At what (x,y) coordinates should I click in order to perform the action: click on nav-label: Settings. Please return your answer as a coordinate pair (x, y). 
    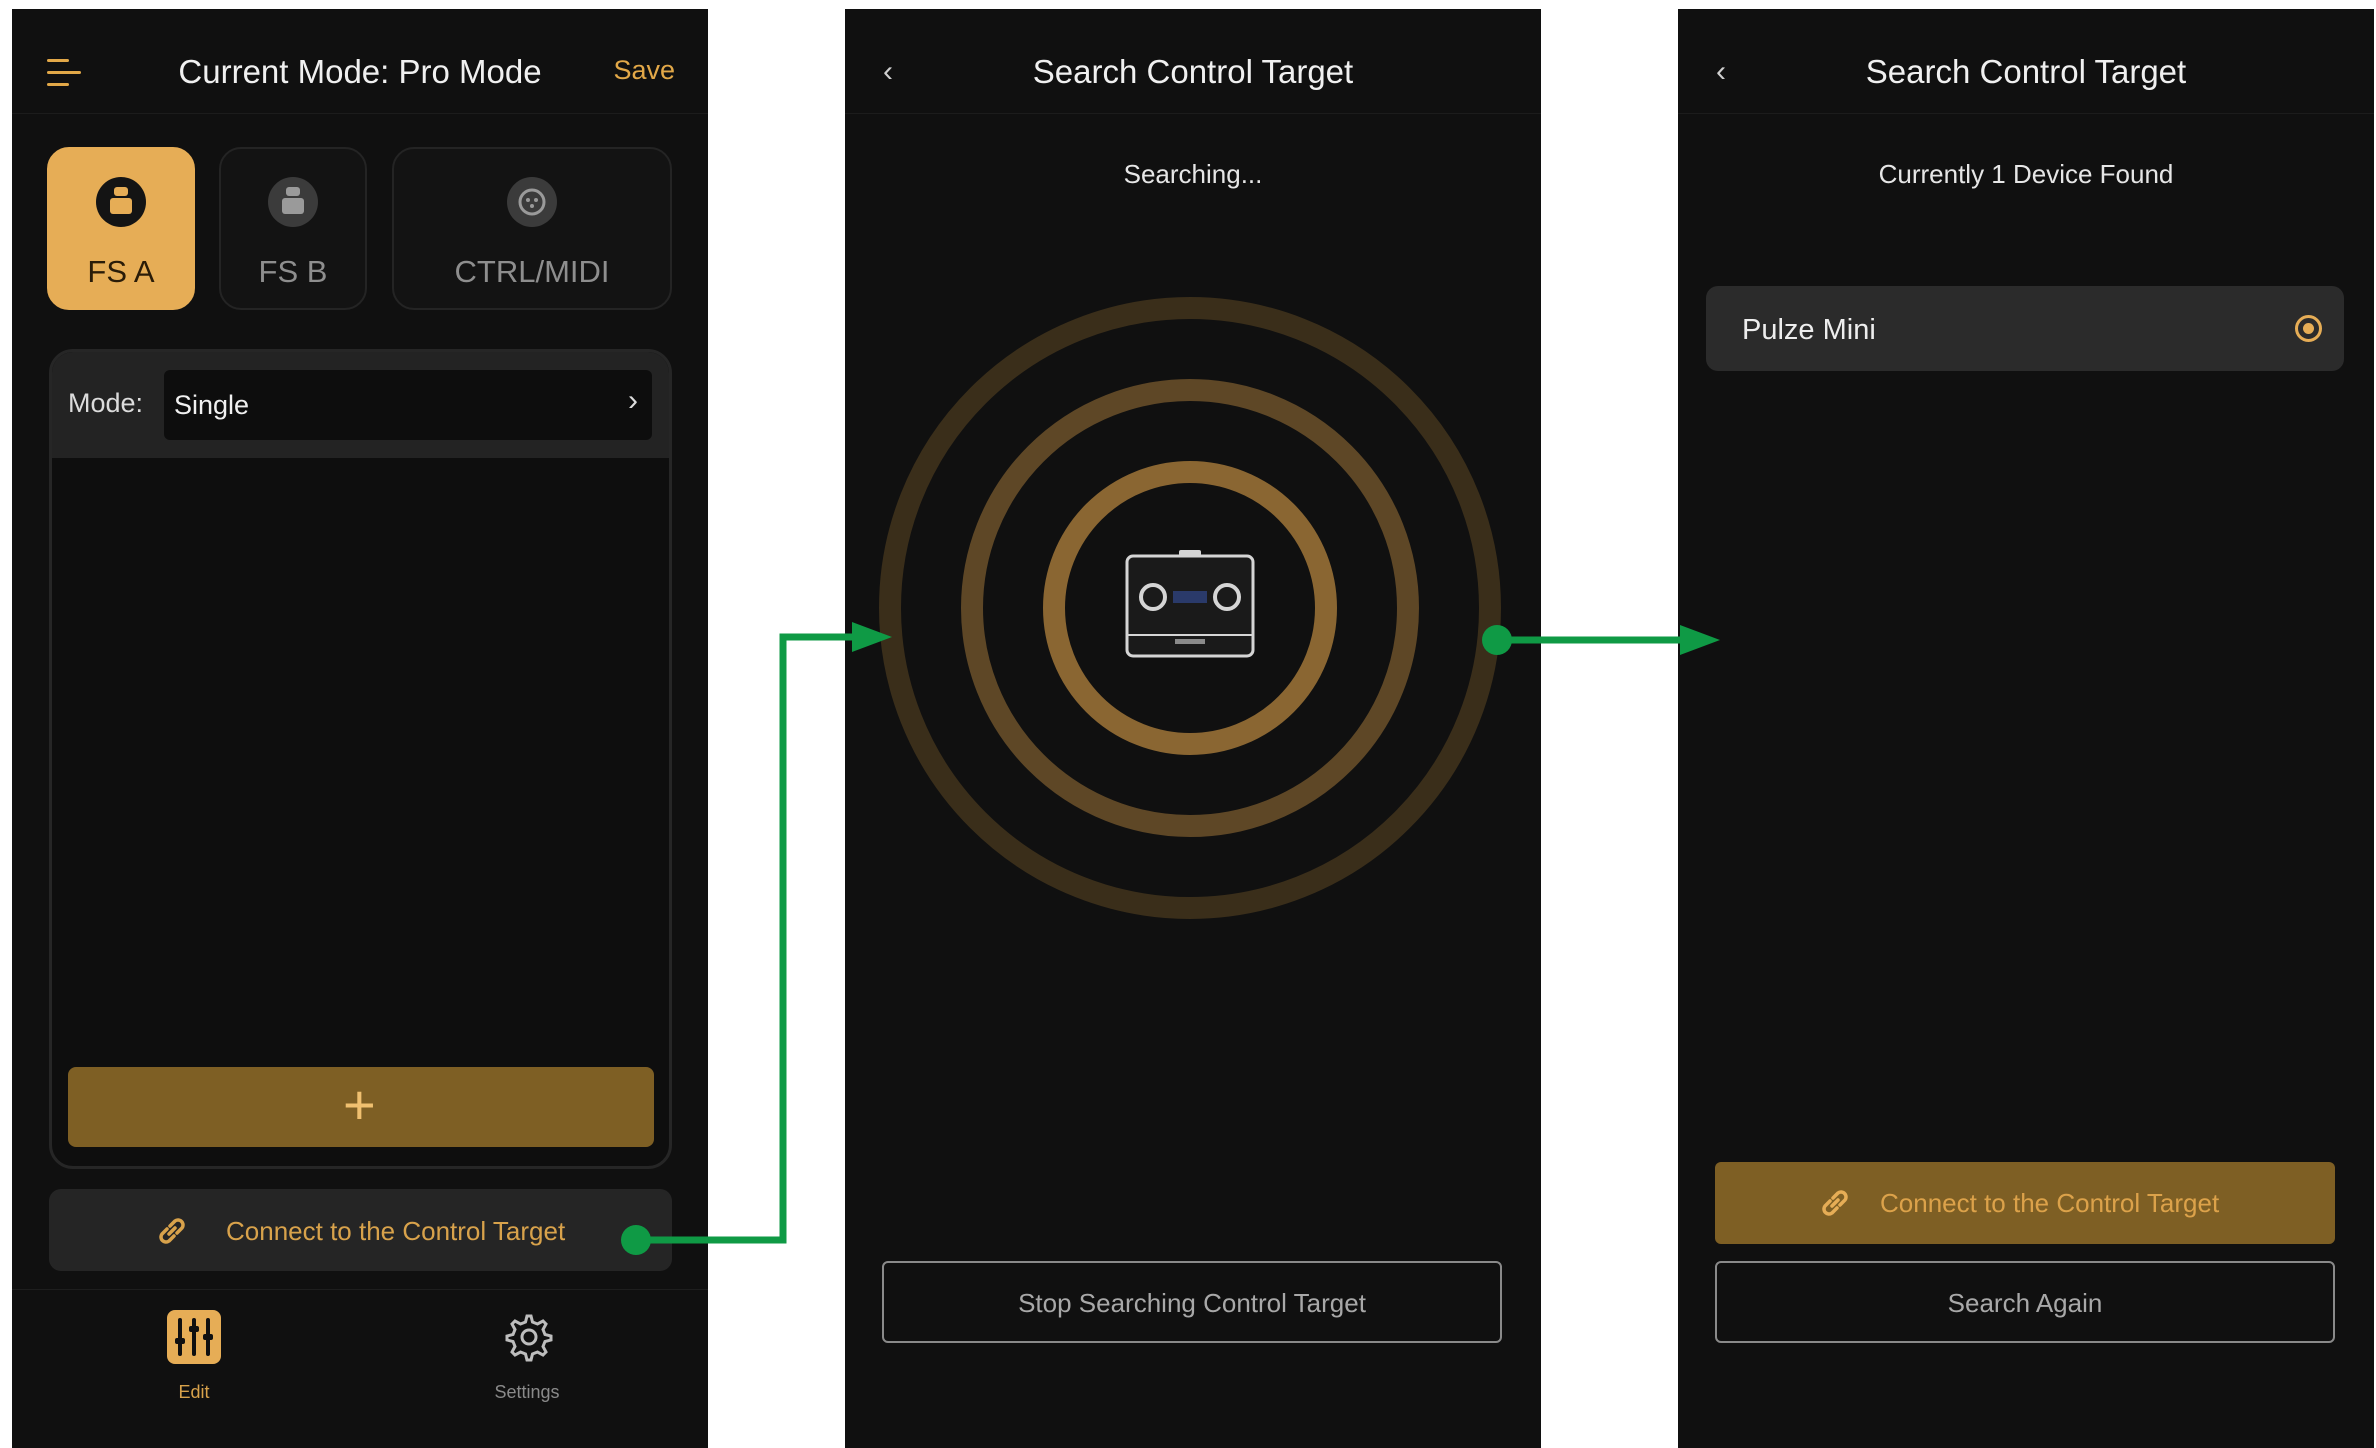
    Looking at the image, I should click on (527, 1392).